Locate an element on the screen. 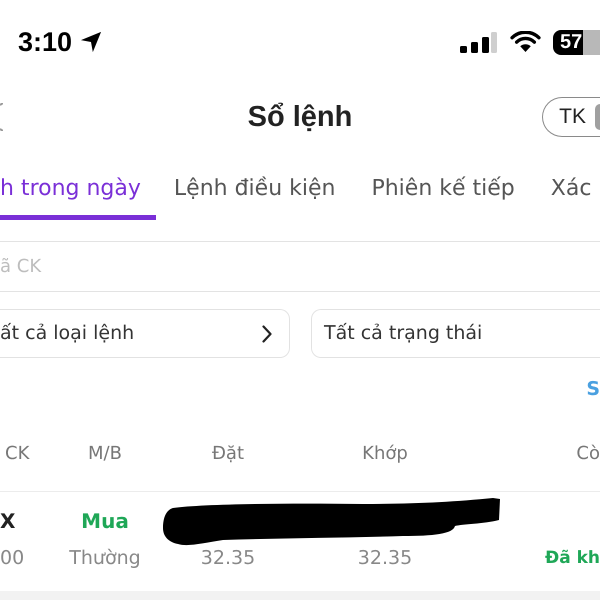 The width and height of the screenshot is (600, 600). tab: h trong ngày is located at coordinates (78, 185).